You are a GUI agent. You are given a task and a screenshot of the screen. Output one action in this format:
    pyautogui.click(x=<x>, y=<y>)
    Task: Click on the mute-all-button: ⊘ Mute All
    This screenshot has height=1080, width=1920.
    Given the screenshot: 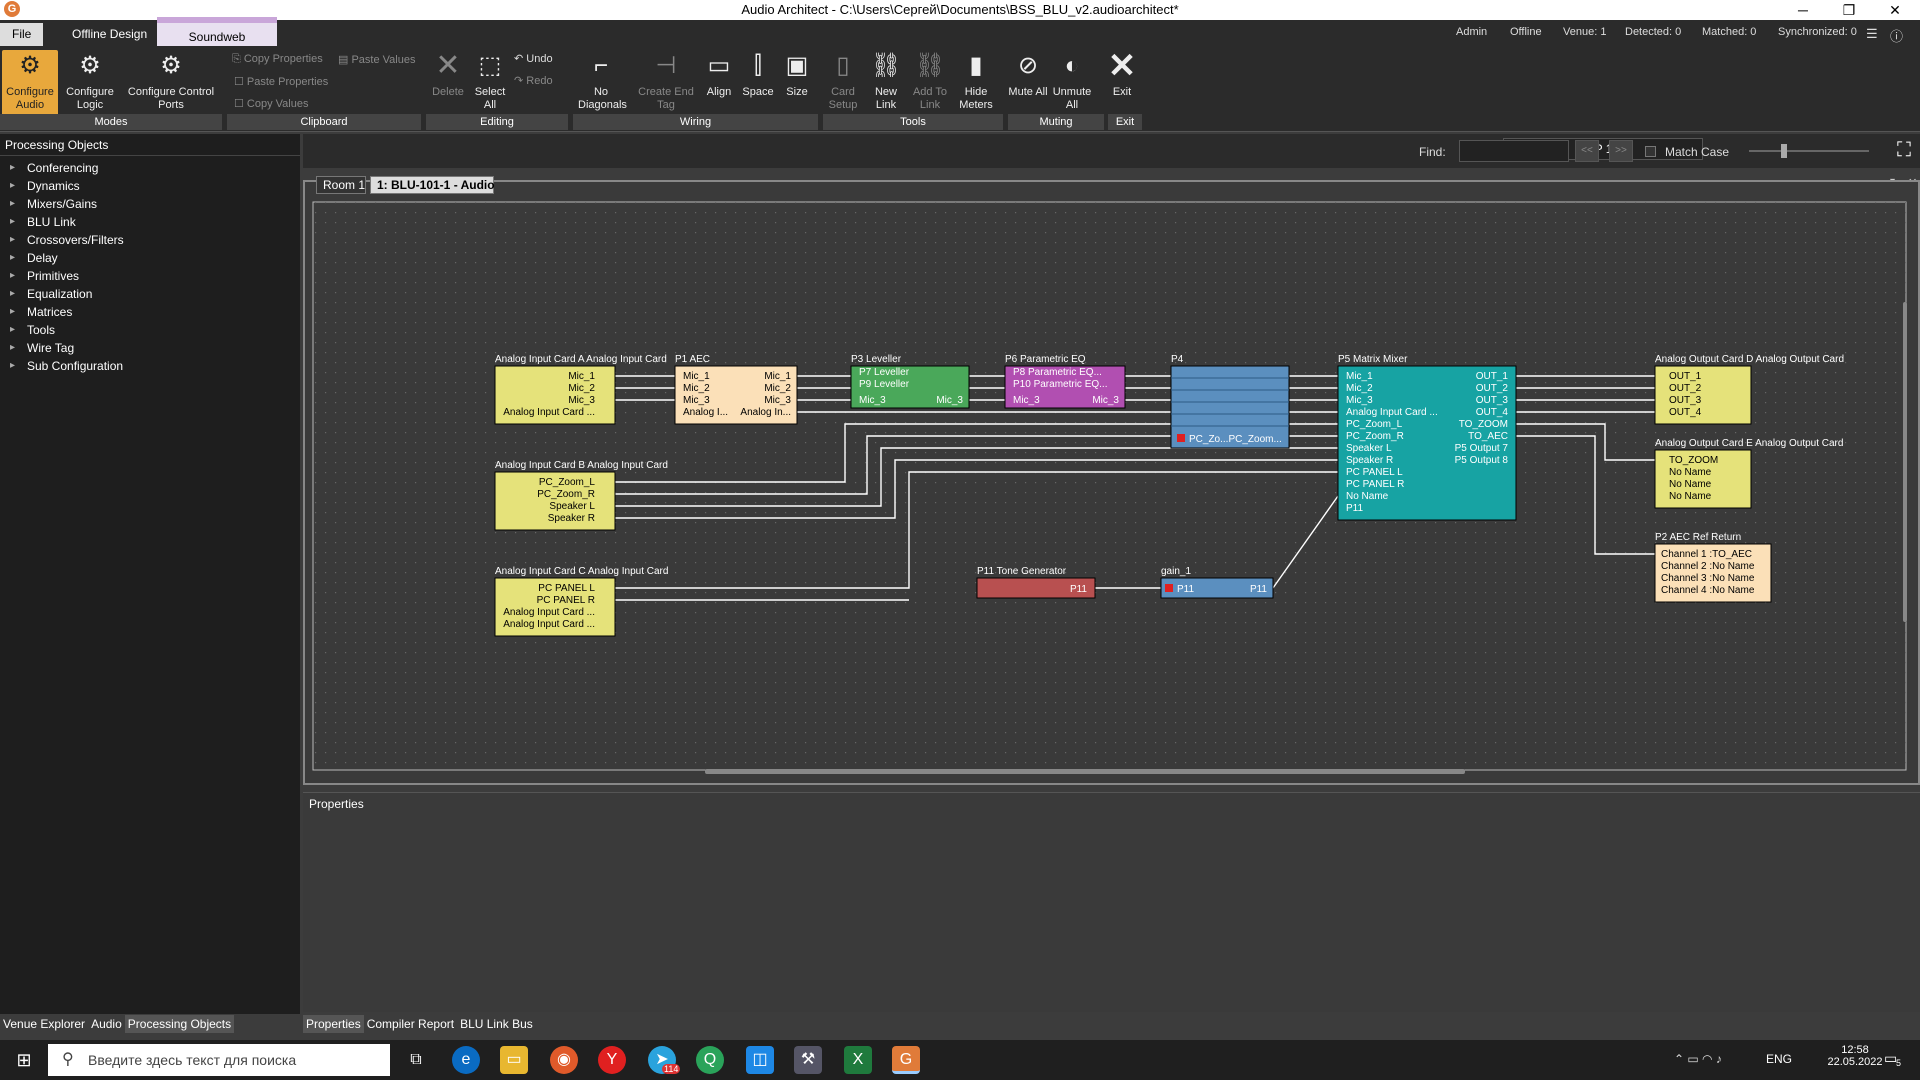 What is the action you would take?
    pyautogui.click(x=1028, y=74)
    